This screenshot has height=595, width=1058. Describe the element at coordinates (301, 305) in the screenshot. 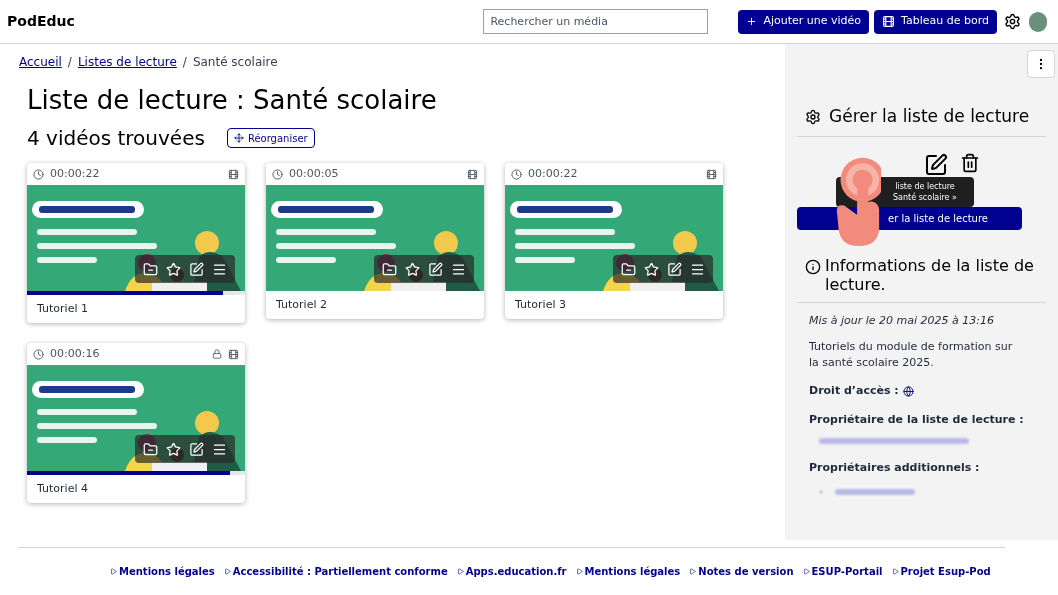

I see `video-title: Tutoriel 2` at that location.